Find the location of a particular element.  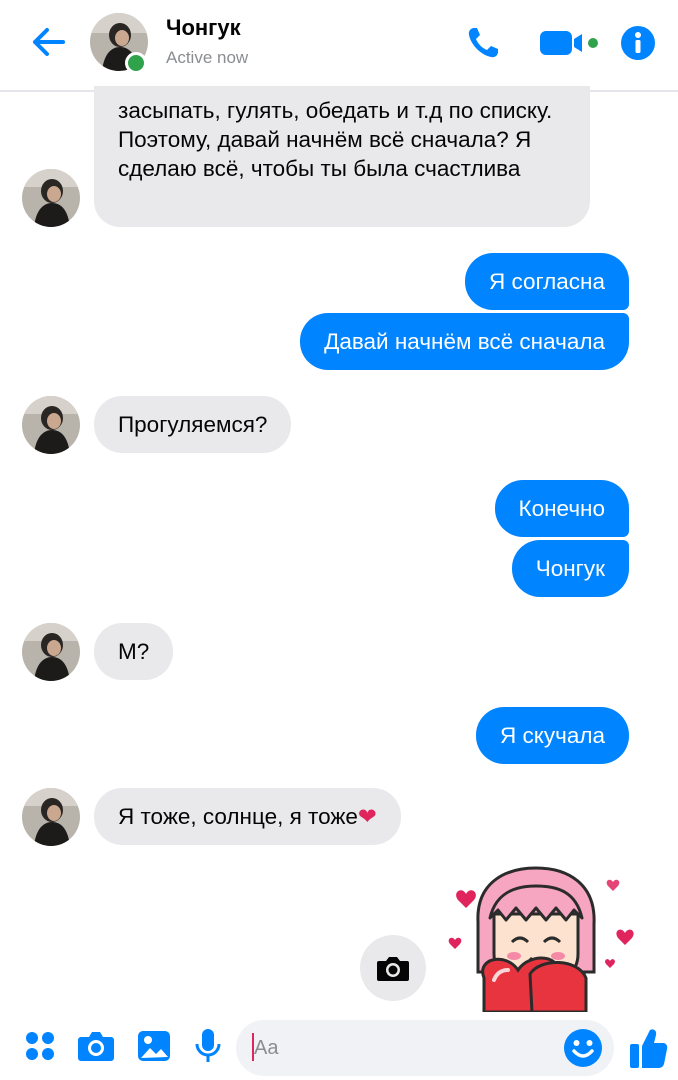

message-bubble-outgoing: Конечно is located at coordinates (561, 508).